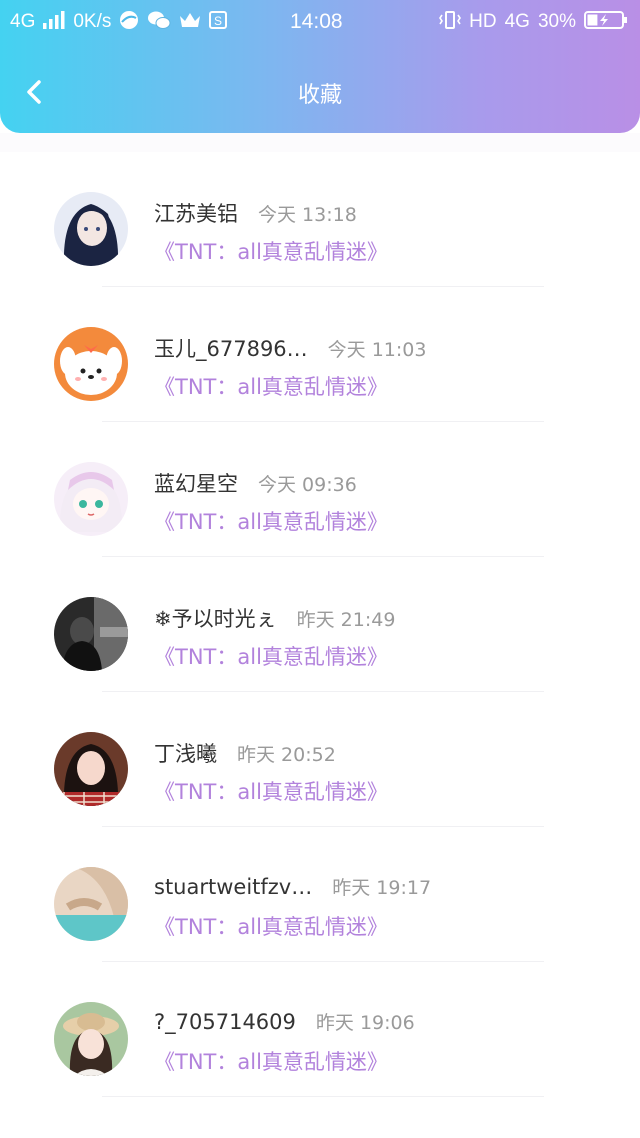  What do you see at coordinates (159, 22) in the screenshot?
I see `wechat-icon` at bounding box center [159, 22].